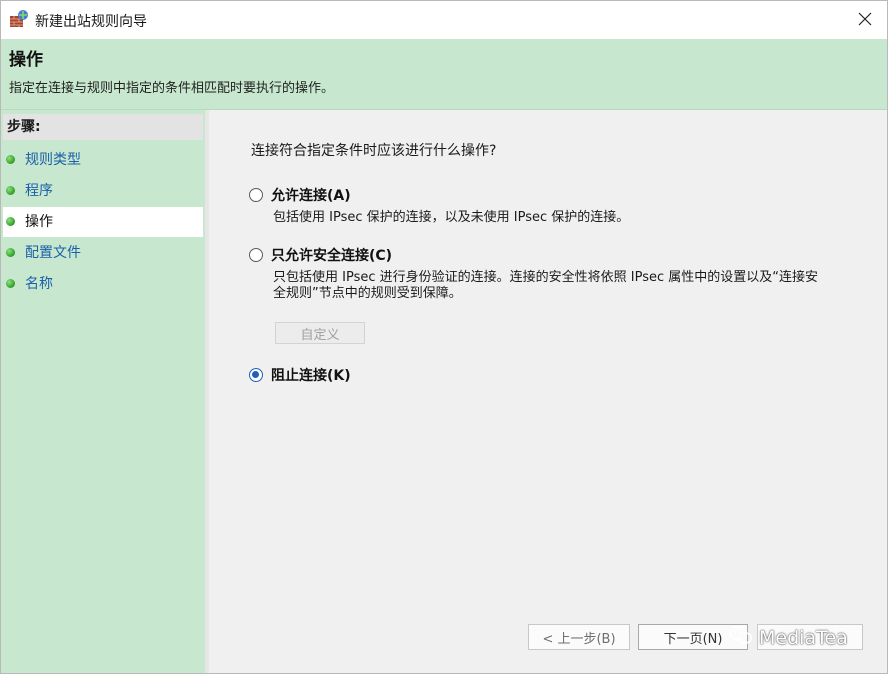  What do you see at coordinates (39, 222) in the screenshot?
I see `step-label: 操作` at bounding box center [39, 222].